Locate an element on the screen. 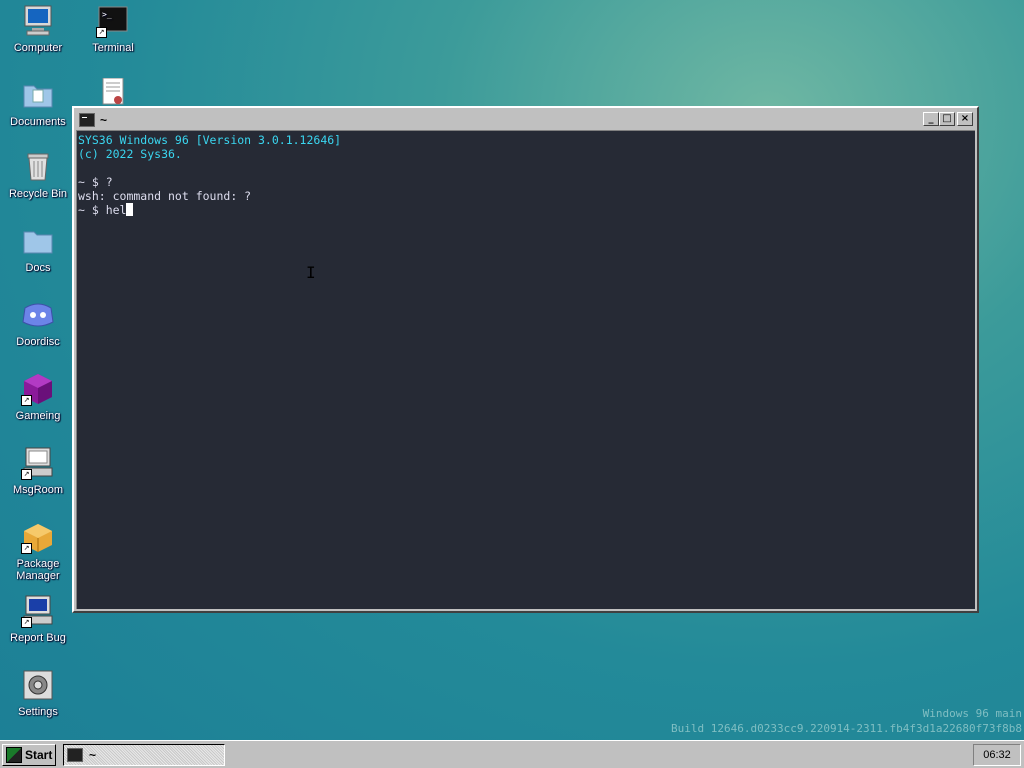  terminal-line: wsh: command not found: ? is located at coordinates (165, 196).